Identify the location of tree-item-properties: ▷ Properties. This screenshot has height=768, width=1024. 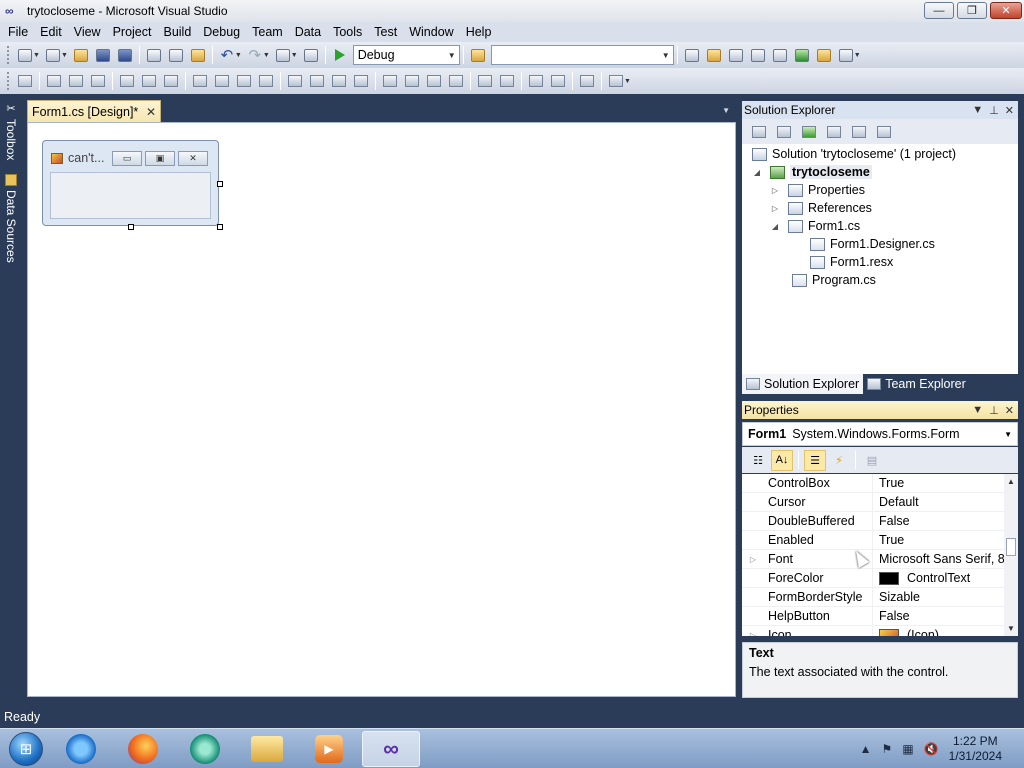
(817, 190).